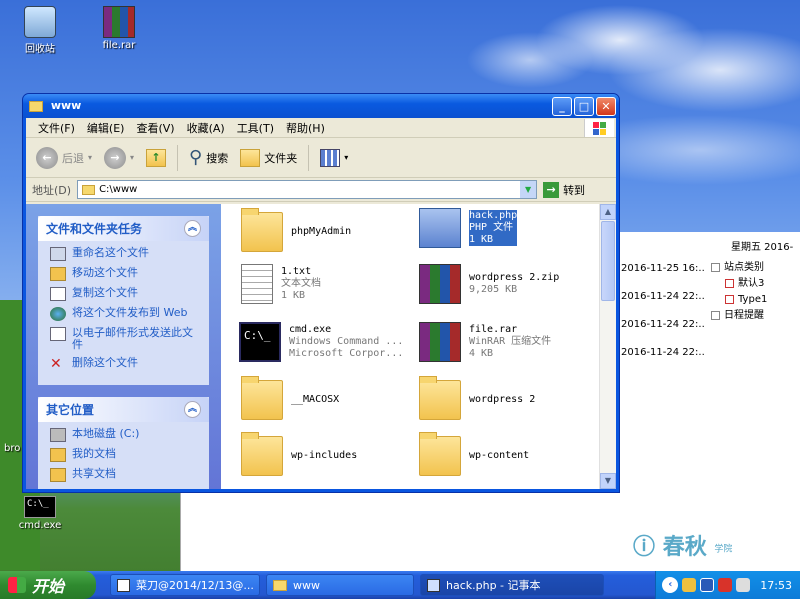 The height and width of the screenshot is (599, 800). What do you see at coordinates (743, 585) in the screenshot?
I see `tray-volume-icon` at bounding box center [743, 585].